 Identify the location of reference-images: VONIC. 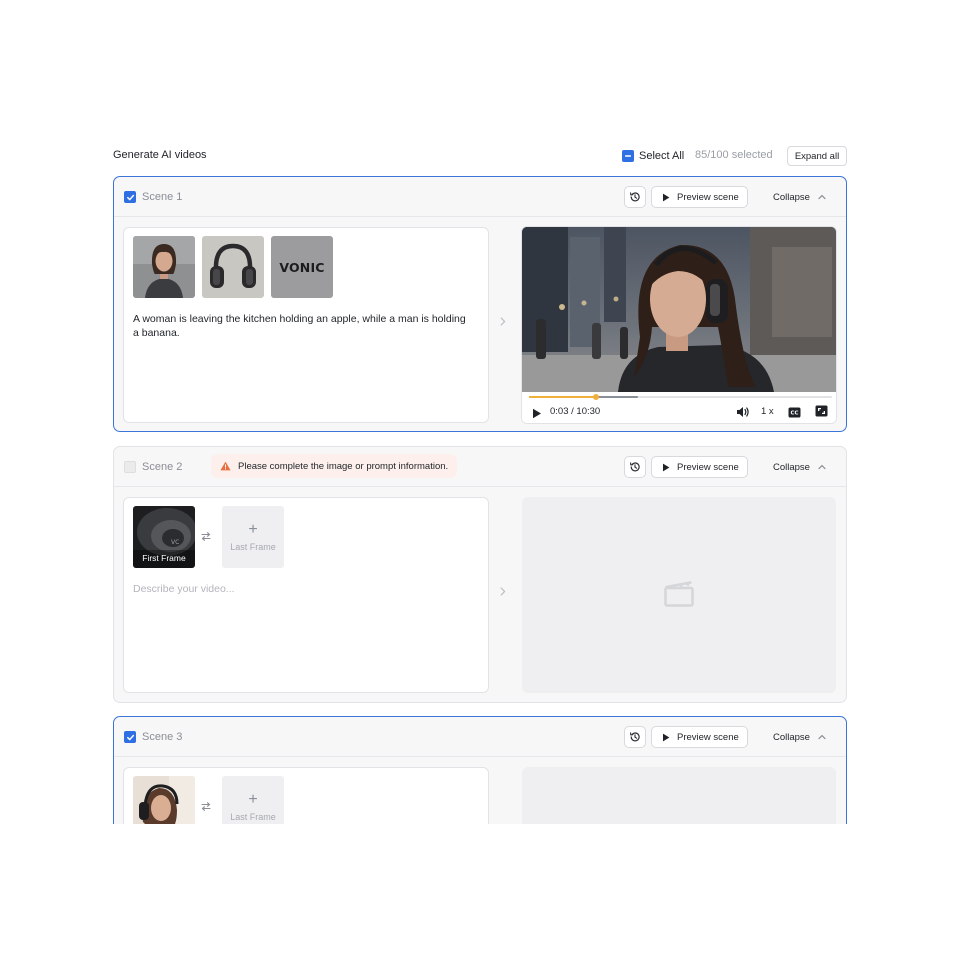
(233, 267).